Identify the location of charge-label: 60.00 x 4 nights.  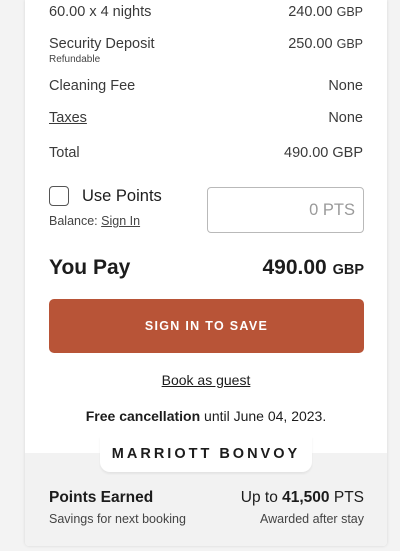
(100, 12).